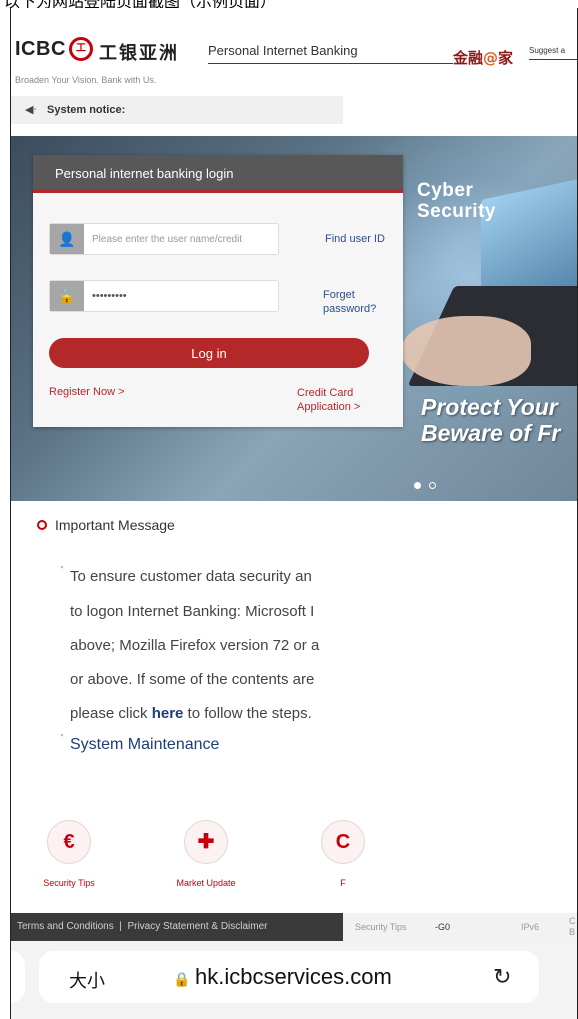 This screenshot has height=1019, width=578. What do you see at coordinates (144, 745) in the screenshot?
I see `system-maintenance-link: System Maintenance` at bounding box center [144, 745].